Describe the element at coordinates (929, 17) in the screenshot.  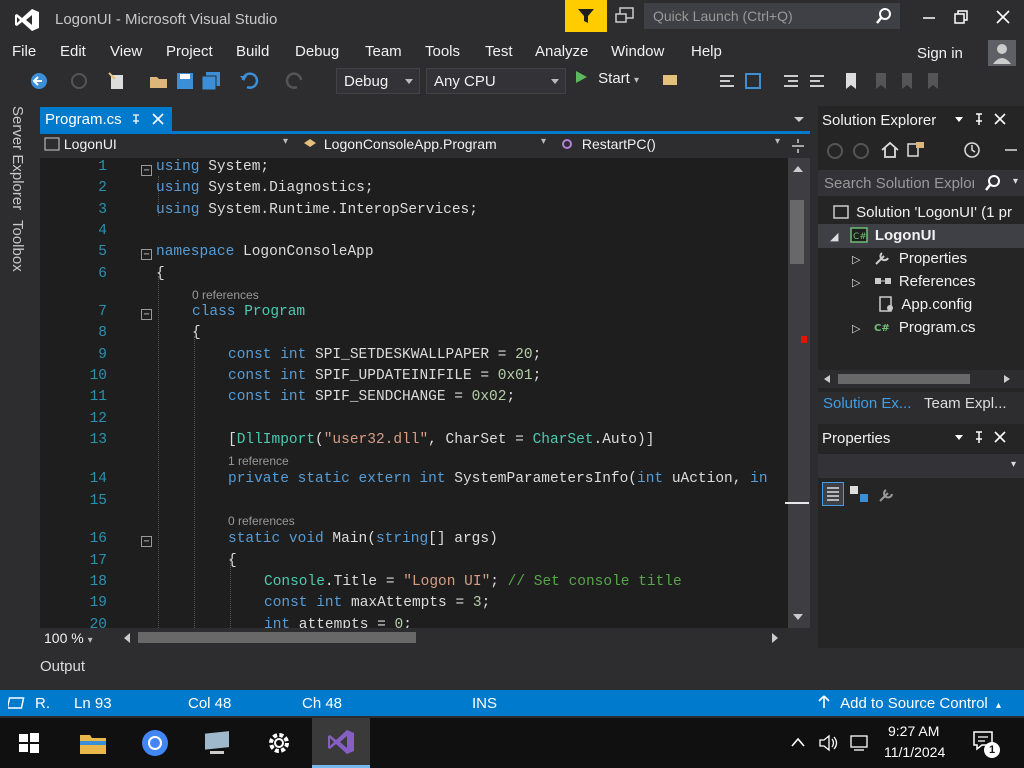
I see `minimize-button` at that location.